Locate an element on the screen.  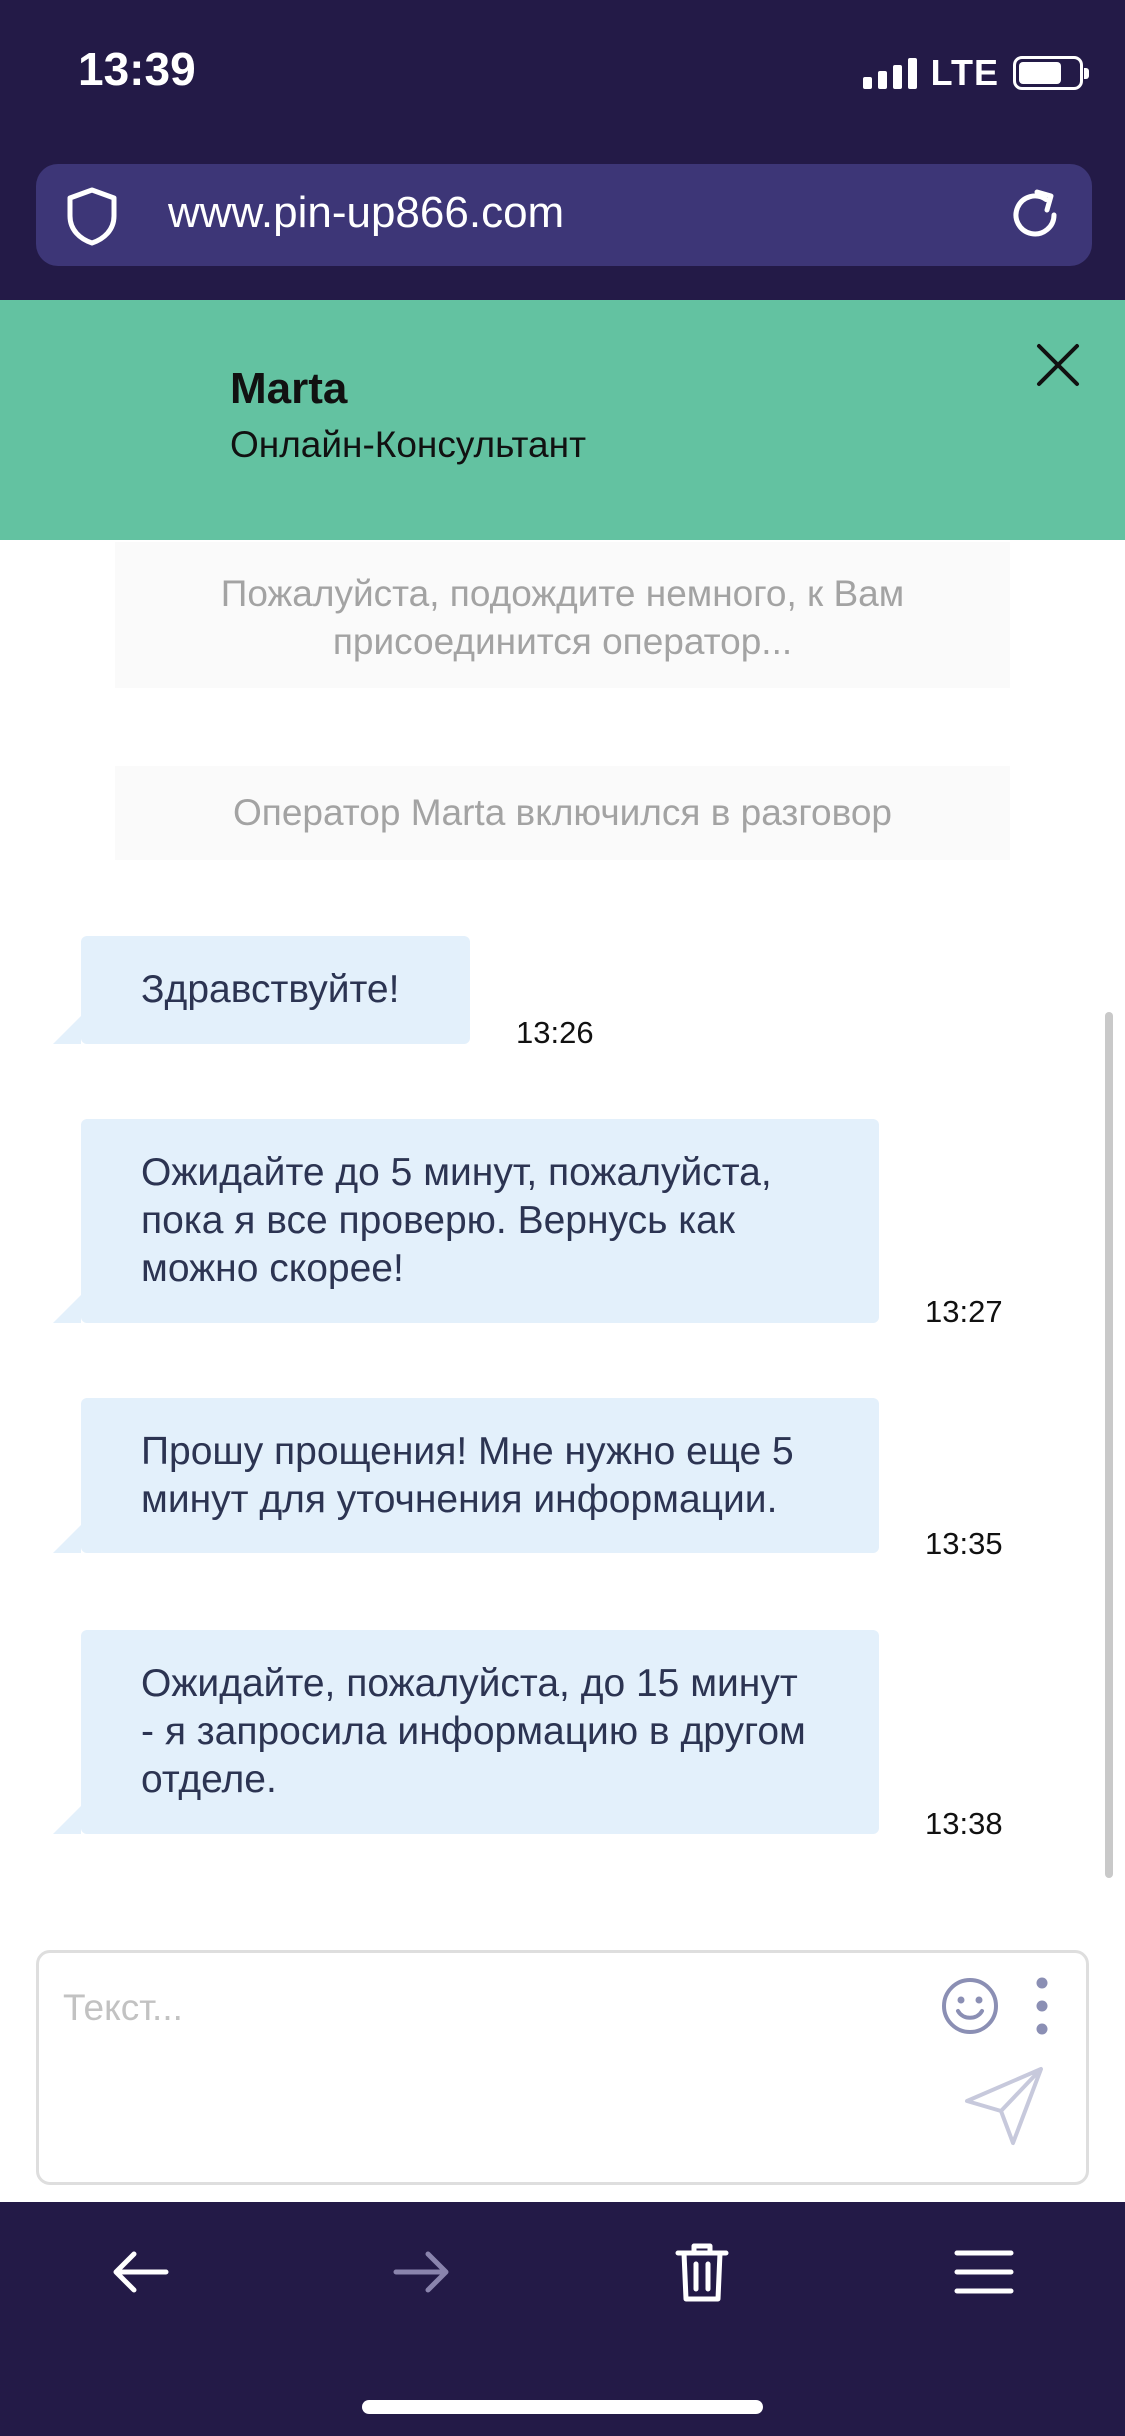
message-time: 13:26 is located at coordinates (555, 1032).